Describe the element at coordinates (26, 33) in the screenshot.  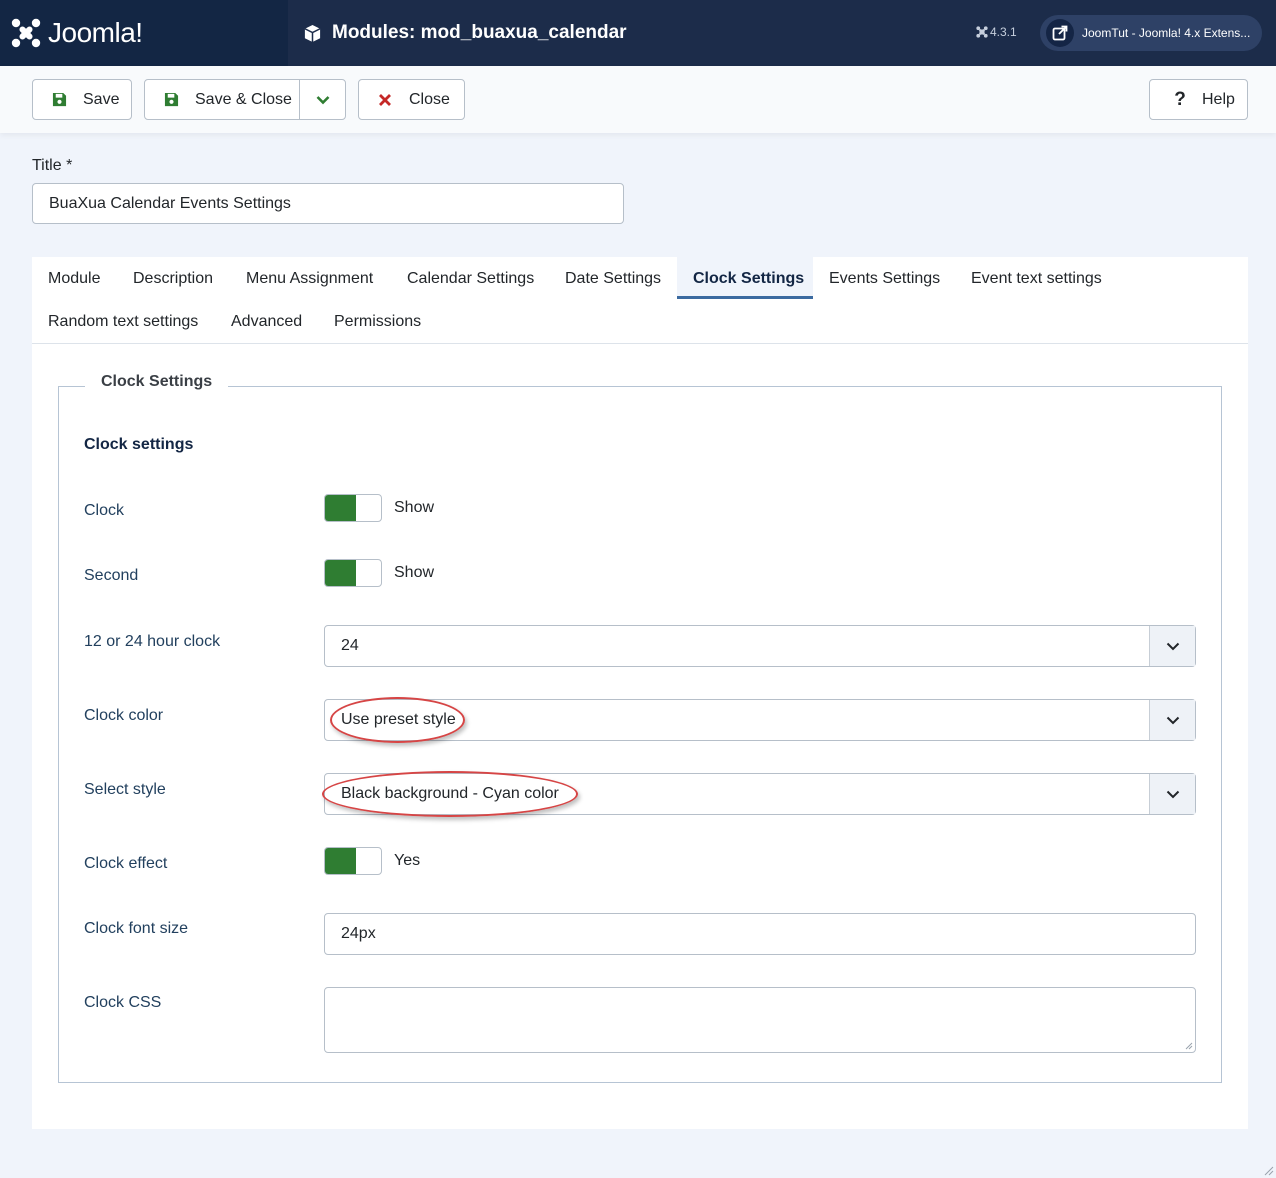
I see `joomla-logo-icon` at that location.